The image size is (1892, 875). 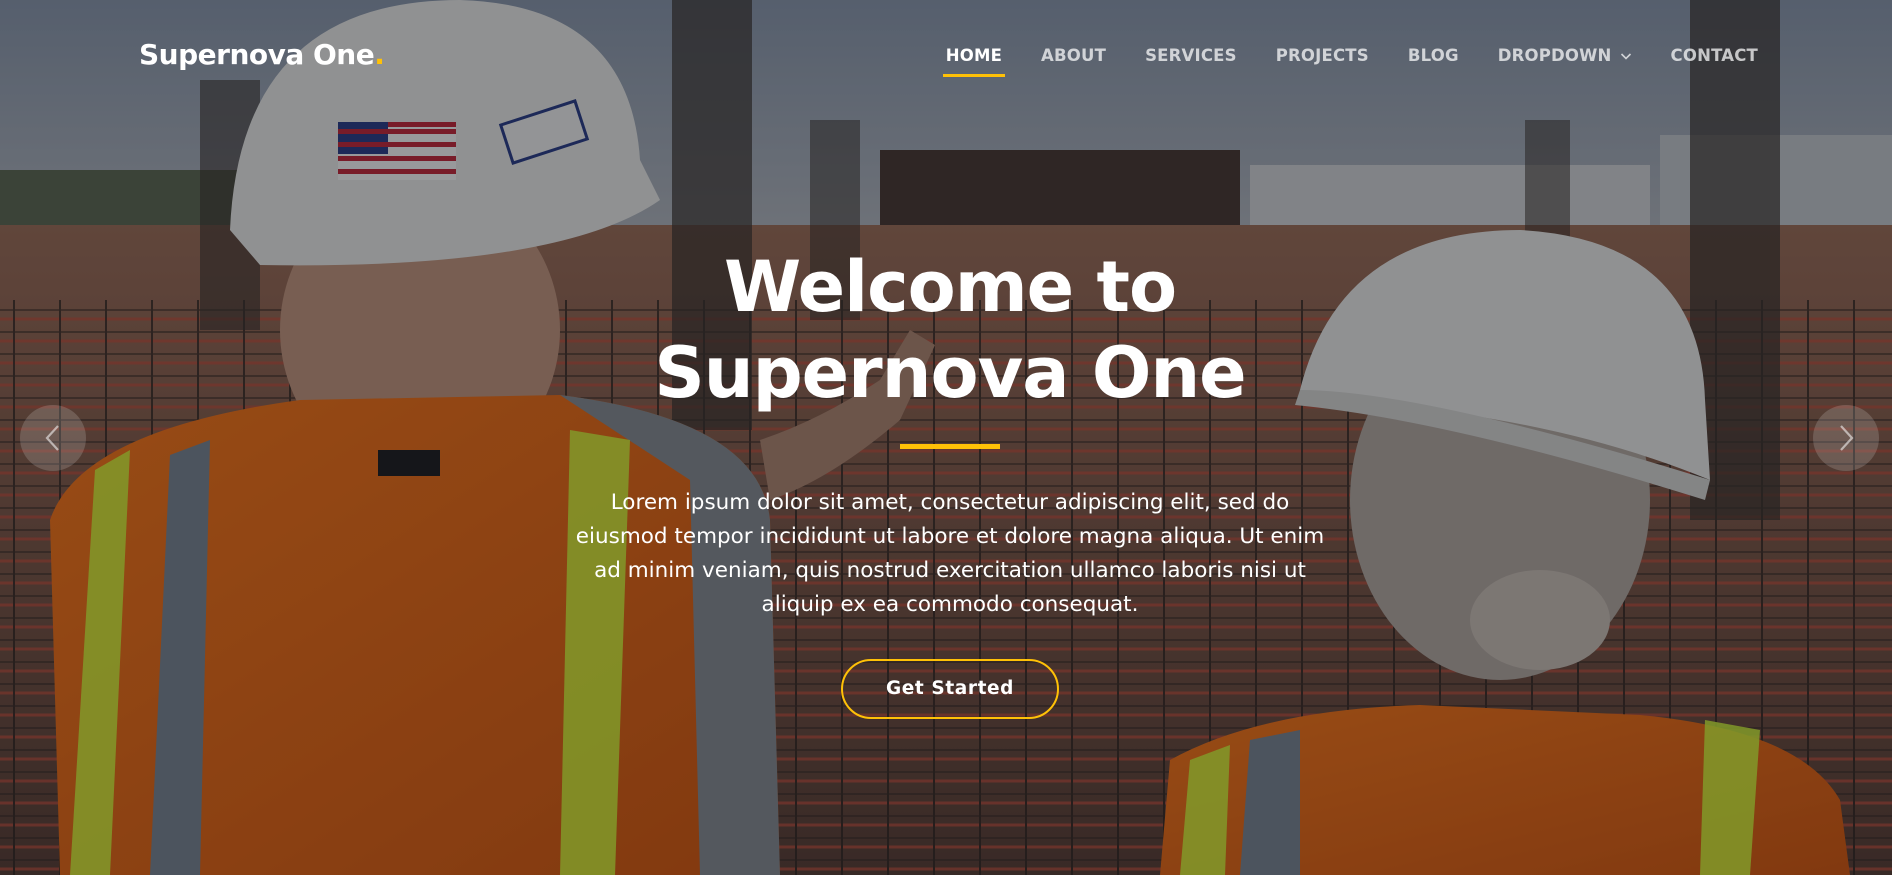 I want to click on nav-item-blog: BLOG, so click(x=1433, y=55).